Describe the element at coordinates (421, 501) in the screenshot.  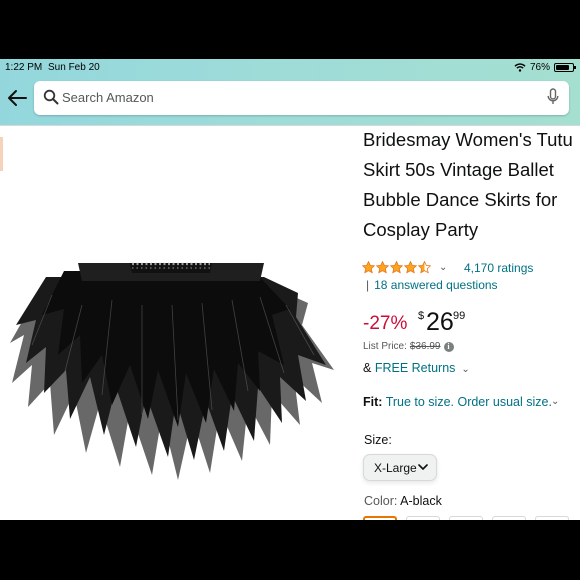
I see `color-selected: A-black` at that location.